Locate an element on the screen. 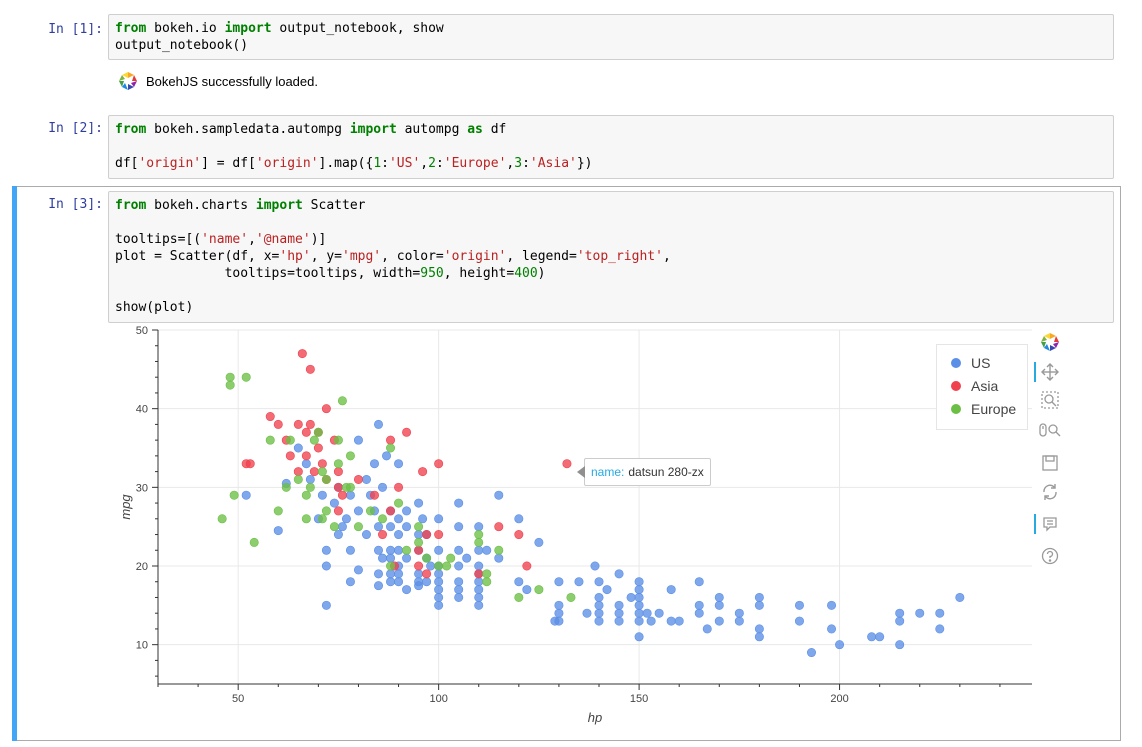 The height and width of the screenshot is (747, 1142). wheel-zoom-icon is located at coordinates (1050, 430).